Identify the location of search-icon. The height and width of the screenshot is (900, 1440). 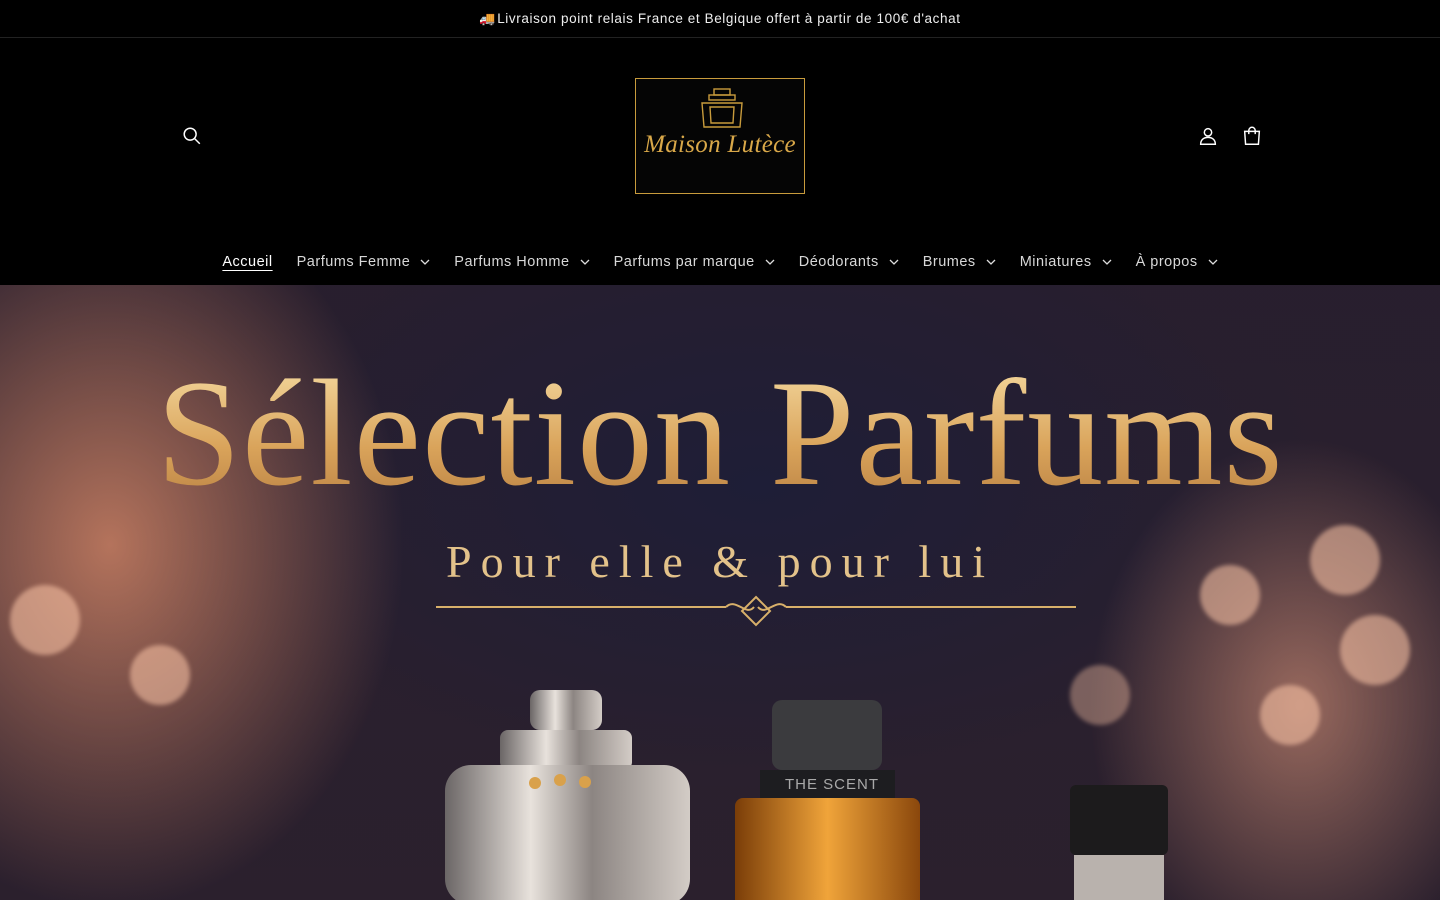
(192, 136).